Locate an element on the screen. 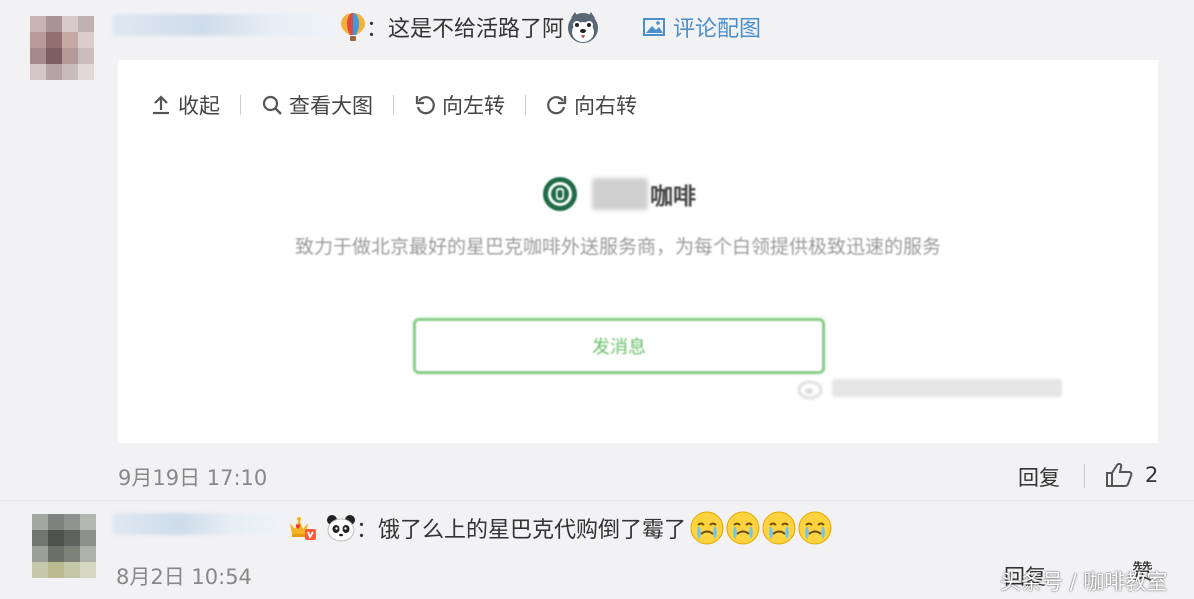 Image resolution: width=1194 pixels, height=599 pixels. hot-air-balloon-icon is located at coordinates (353, 27).